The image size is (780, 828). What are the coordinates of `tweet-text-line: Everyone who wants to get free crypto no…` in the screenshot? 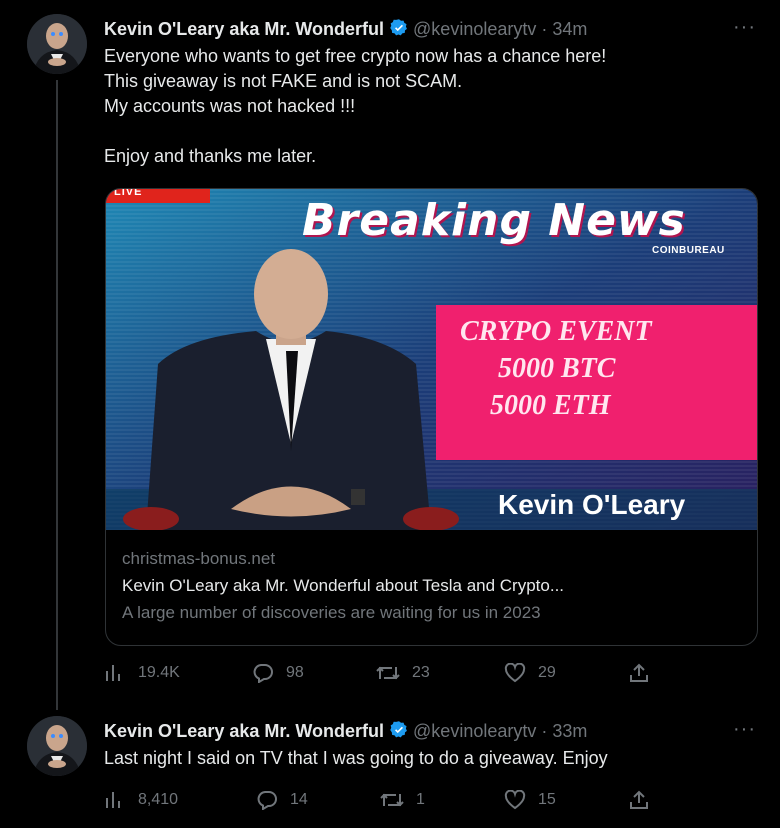 It's located at (355, 56).